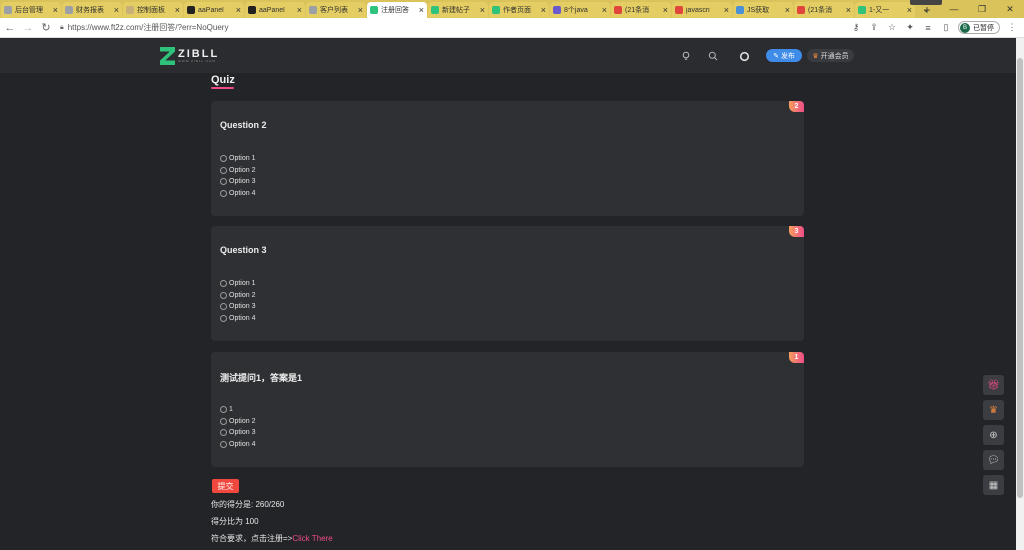 This screenshot has height=550, width=1024. Describe the element at coordinates (784, 55) in the screenshot. I see `publish-button: ✎ 发布` at that location.